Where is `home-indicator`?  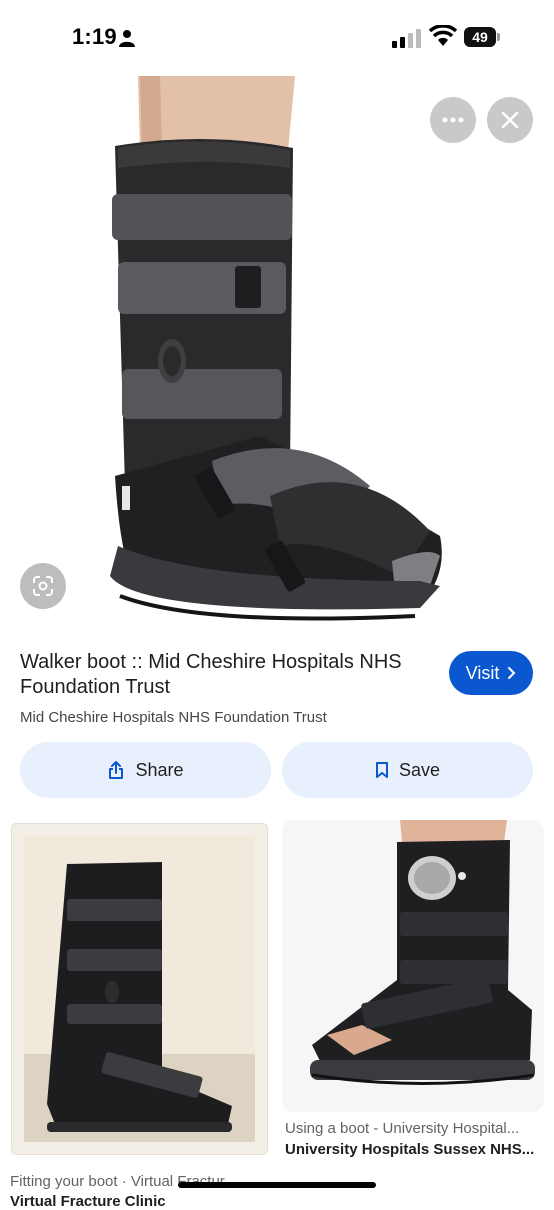 home-indicator is located at coordinates (277, 1185).